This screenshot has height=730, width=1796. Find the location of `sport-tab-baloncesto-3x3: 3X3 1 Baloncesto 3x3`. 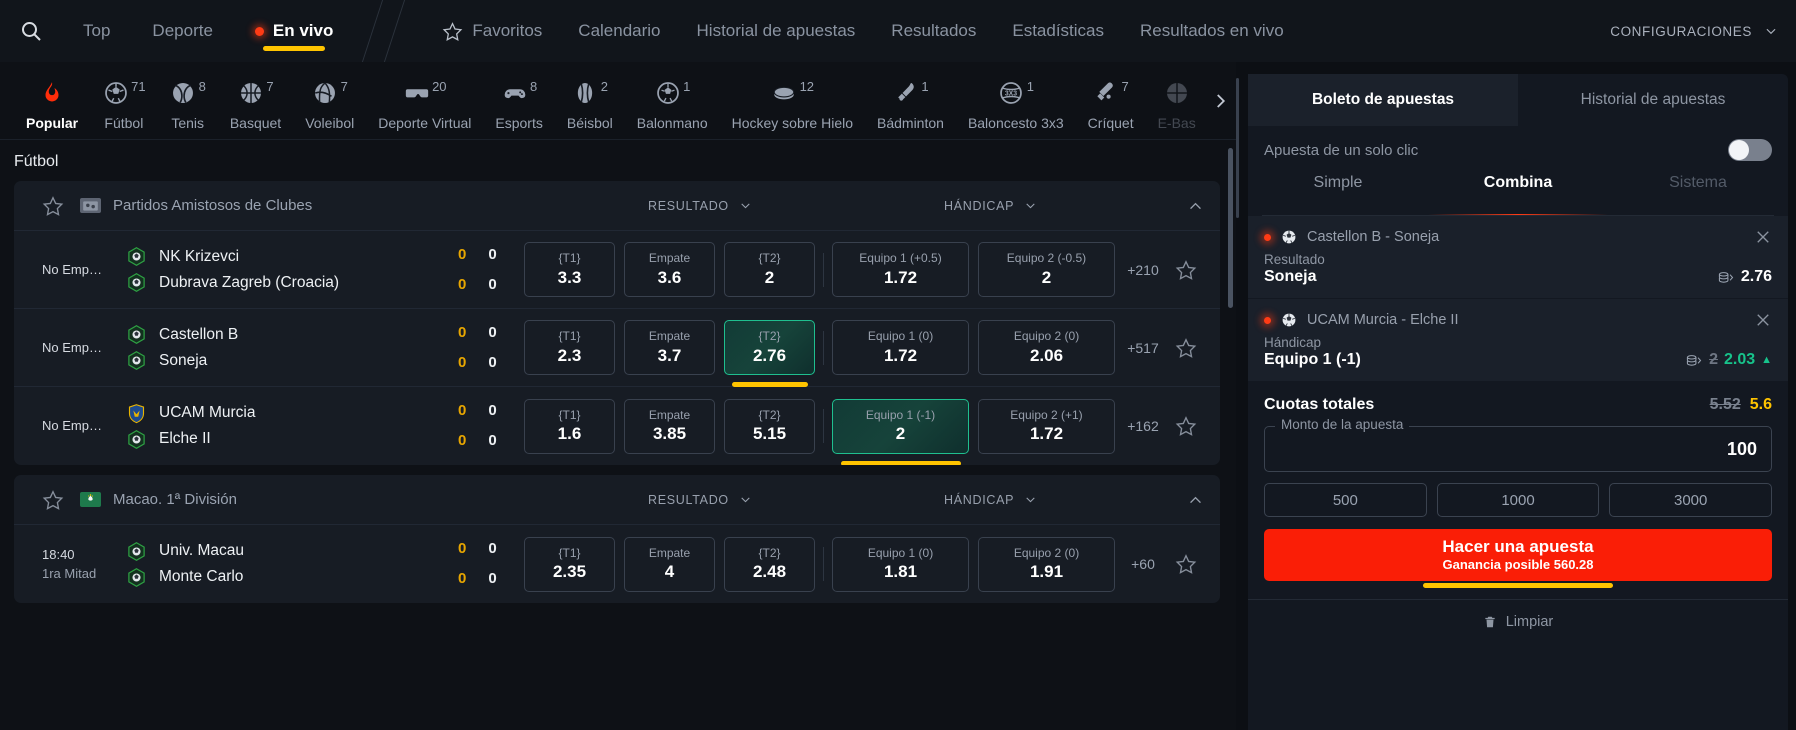

sport-tab-baloncesto-3x3: 3X3 1 Baloncesto 3x3 is located at coordinates (1016, 109).